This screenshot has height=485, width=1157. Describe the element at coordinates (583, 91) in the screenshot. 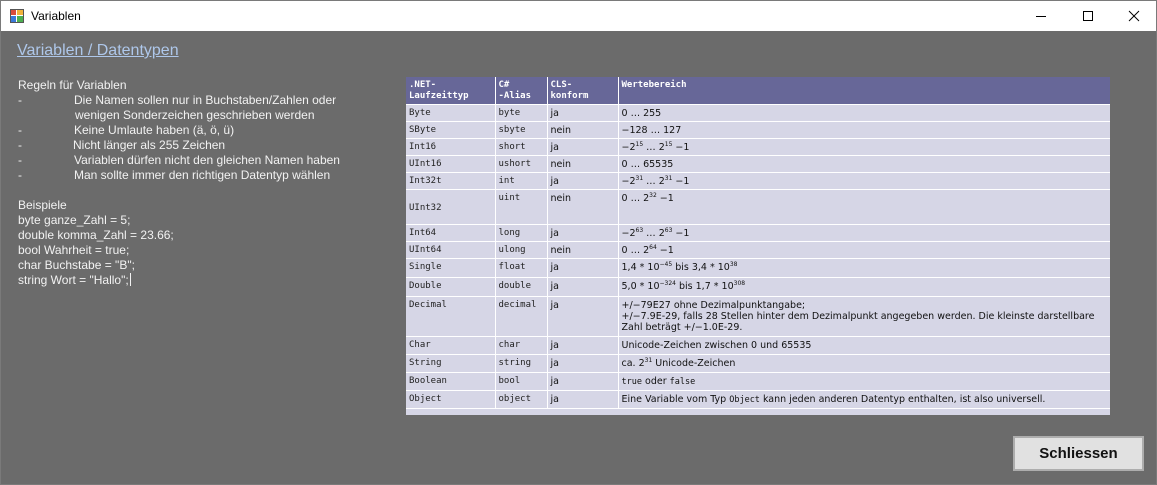

I see `header-cls: CLS-konform` at that location.